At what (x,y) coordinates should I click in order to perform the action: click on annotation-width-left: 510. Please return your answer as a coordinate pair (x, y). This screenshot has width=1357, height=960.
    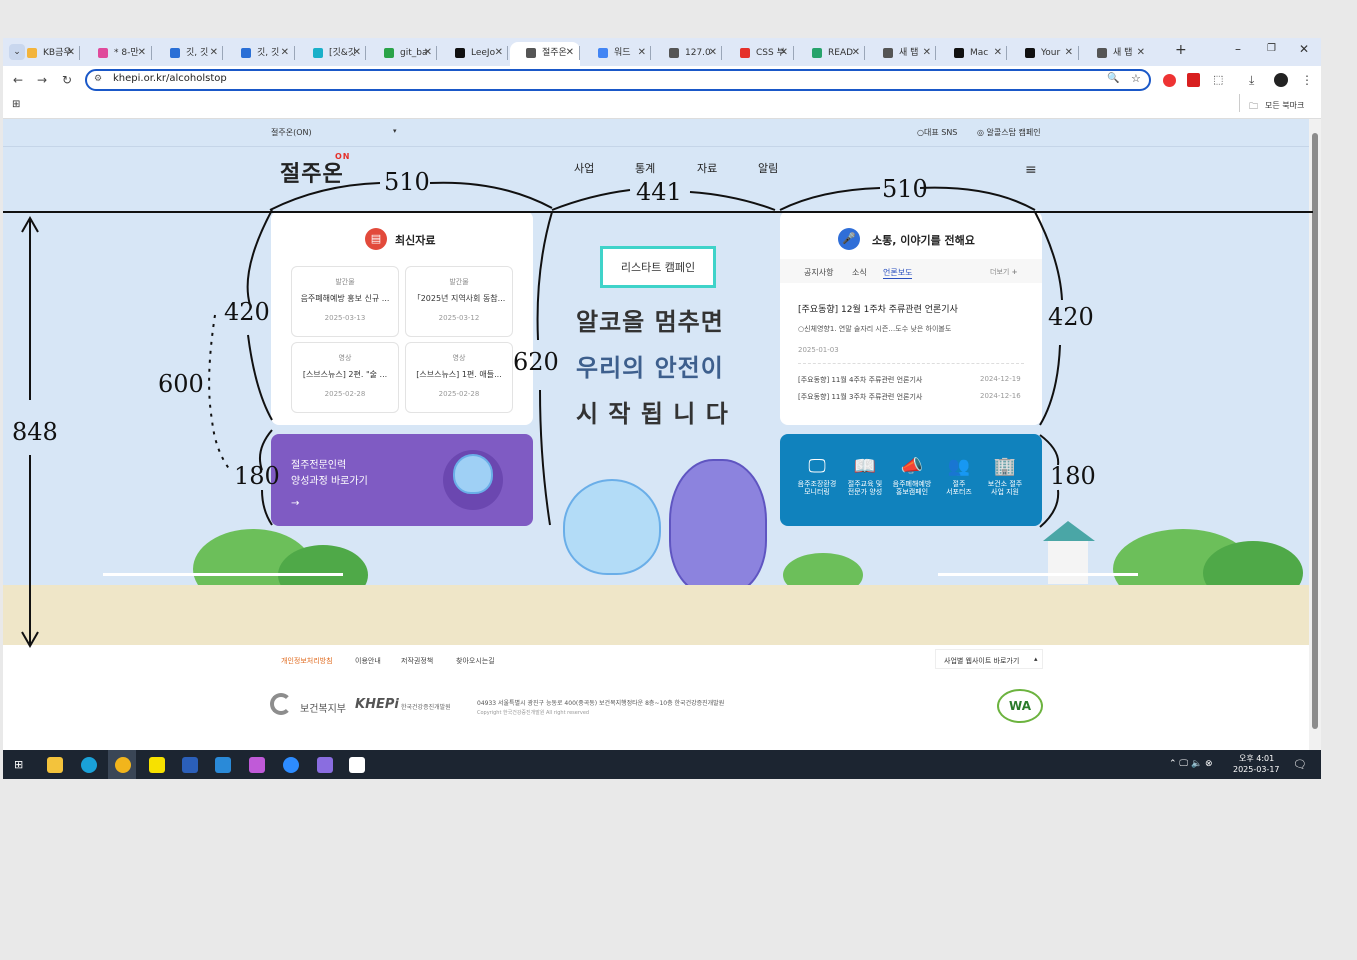
    Looking at the image, I should click on (407, 182).